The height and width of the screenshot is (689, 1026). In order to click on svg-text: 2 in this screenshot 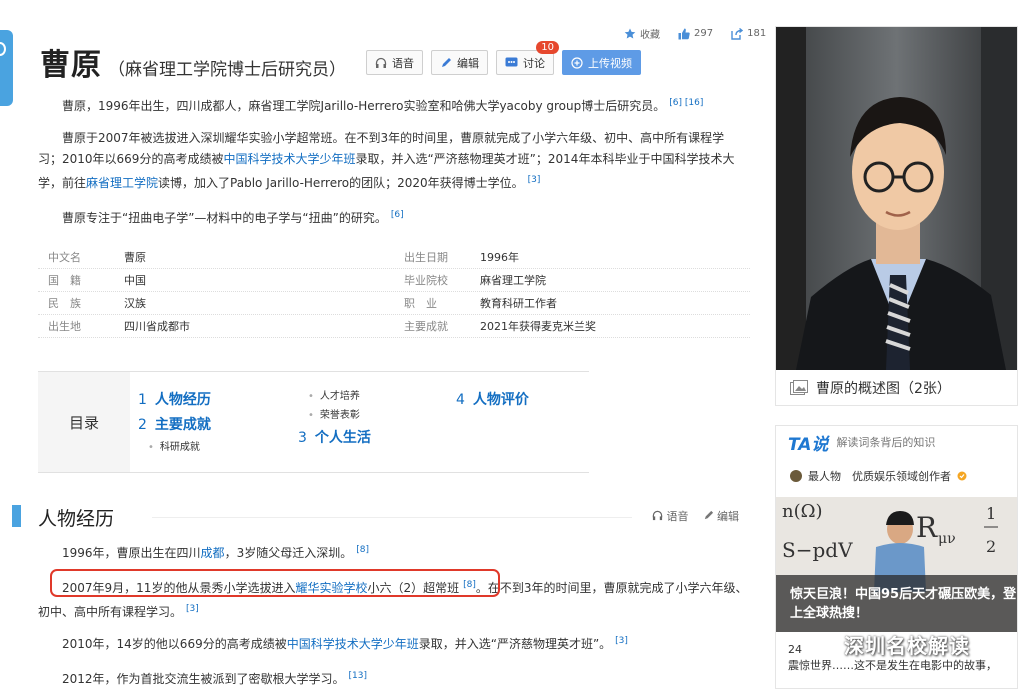, I will do `click(991, 546)`.